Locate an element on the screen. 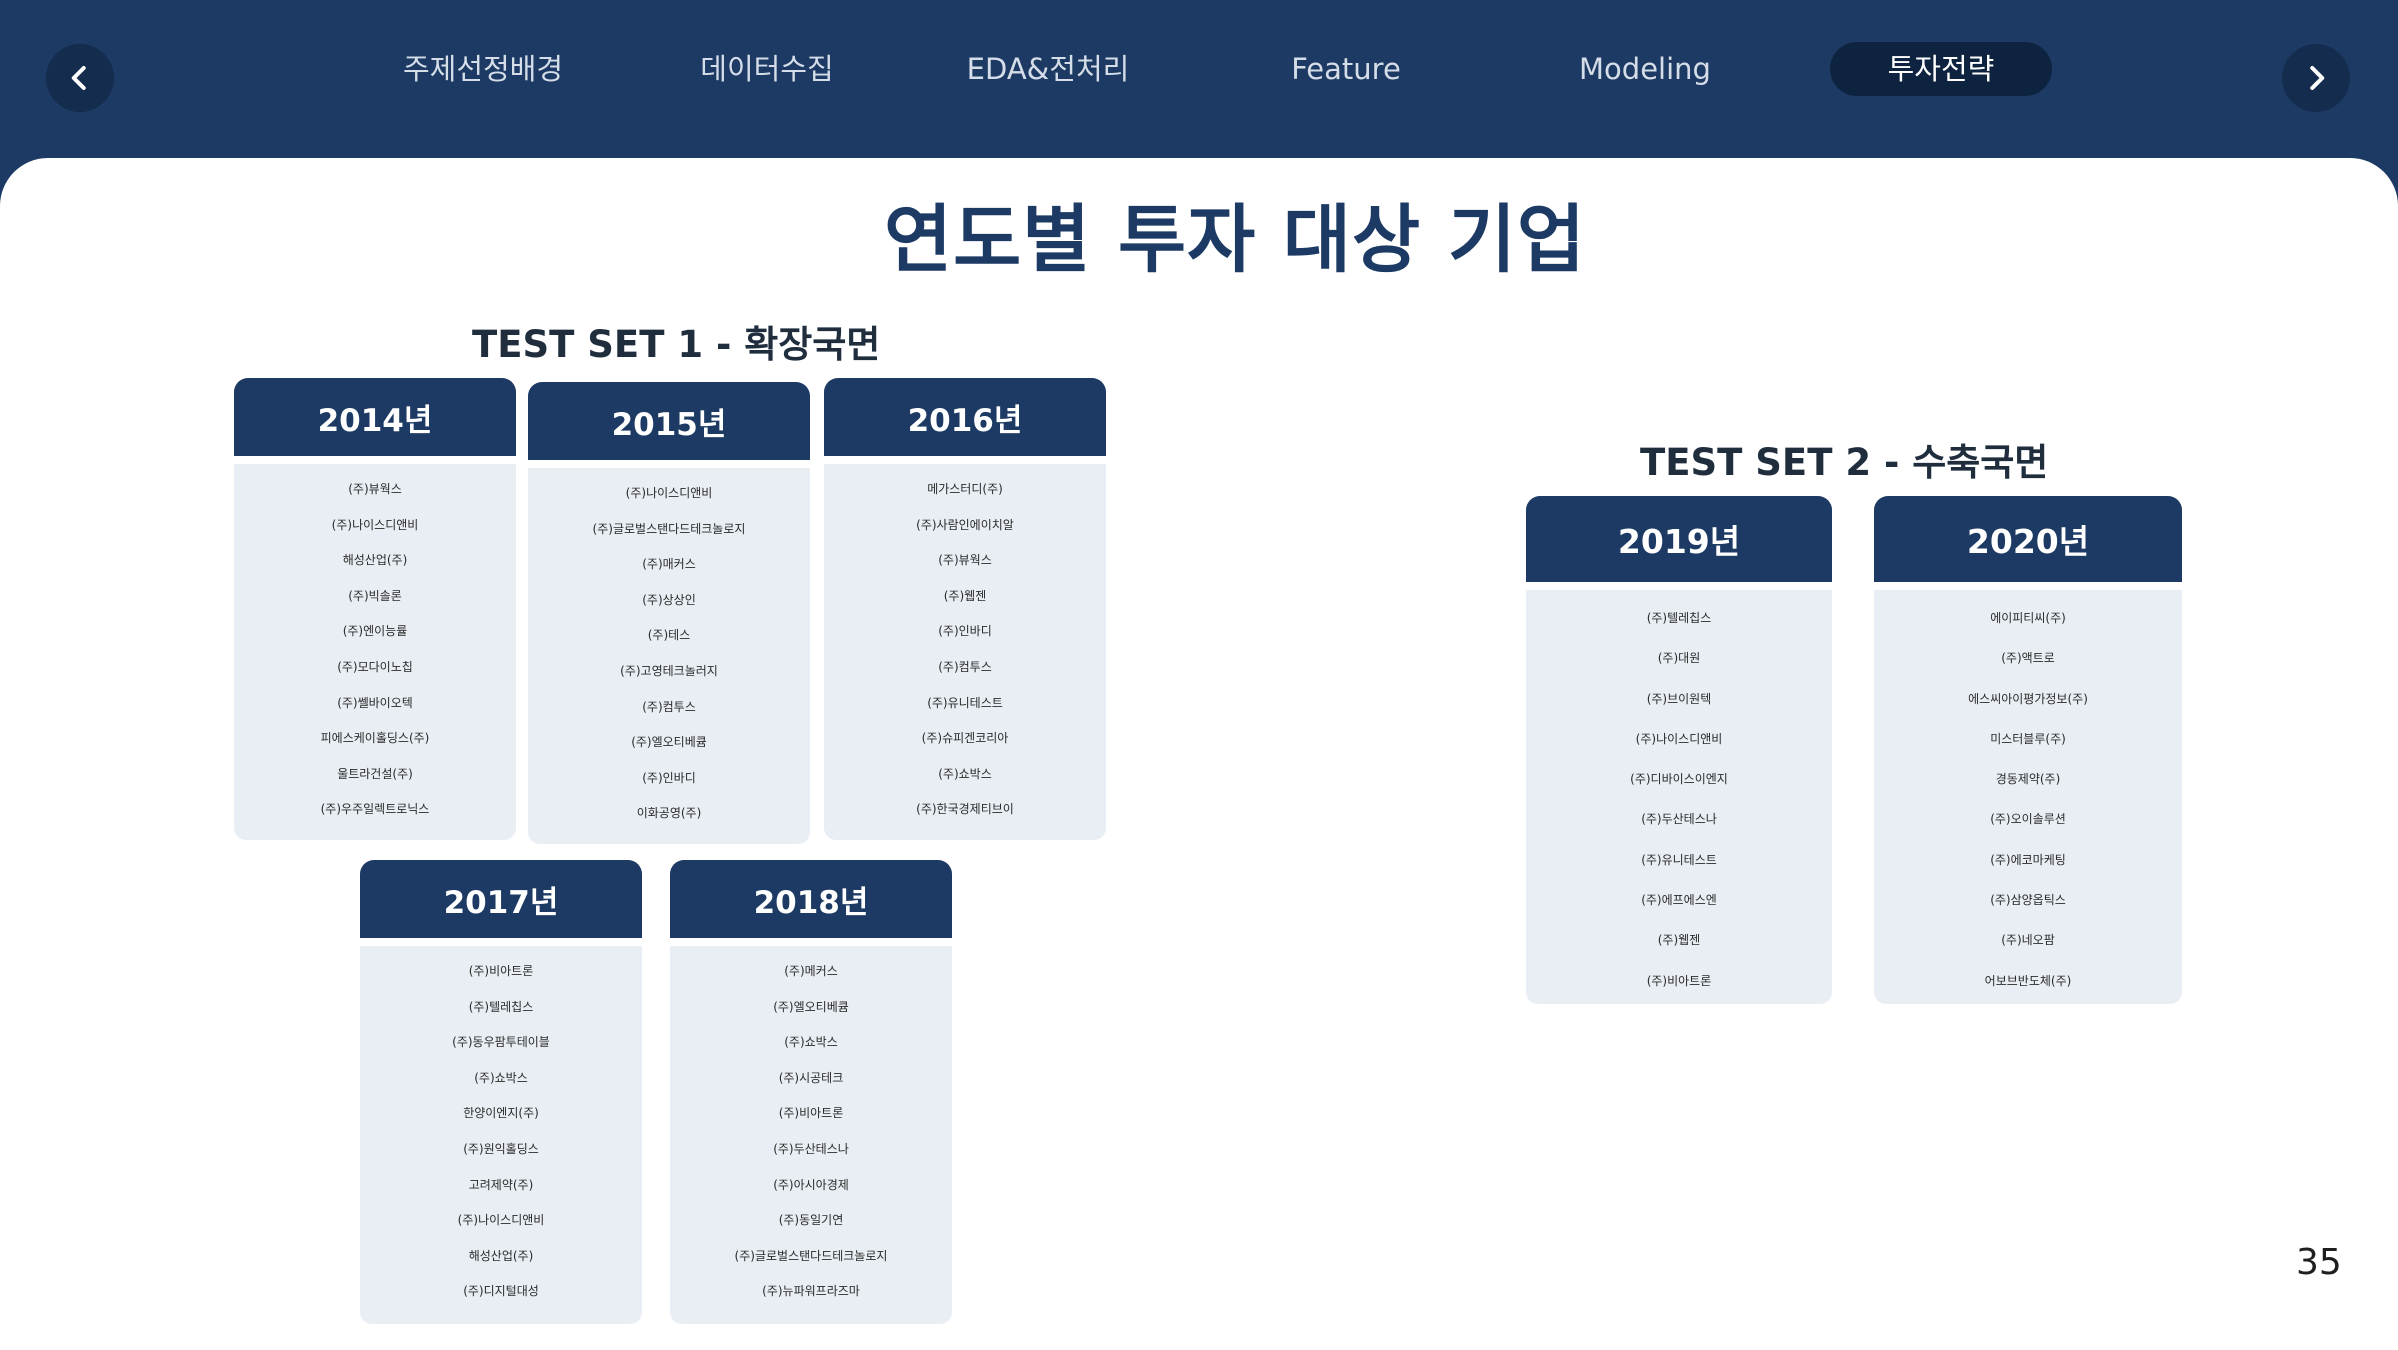 This screenshot has width=2398, height=1350. company-item: (주)상상인 is located at coordinates (669, 599).